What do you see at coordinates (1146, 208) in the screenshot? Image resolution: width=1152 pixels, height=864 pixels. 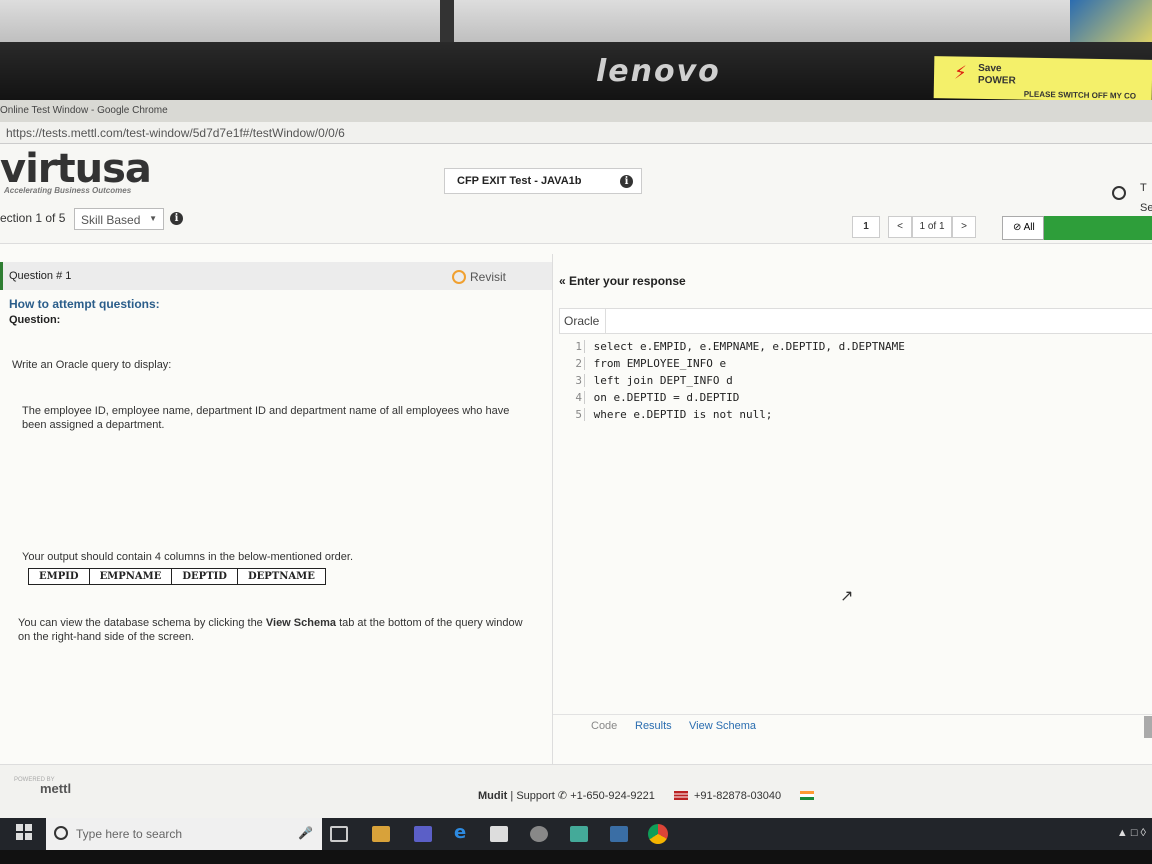 I see `timer-sub-clipped: Se` at bounding box center [1146, 208].